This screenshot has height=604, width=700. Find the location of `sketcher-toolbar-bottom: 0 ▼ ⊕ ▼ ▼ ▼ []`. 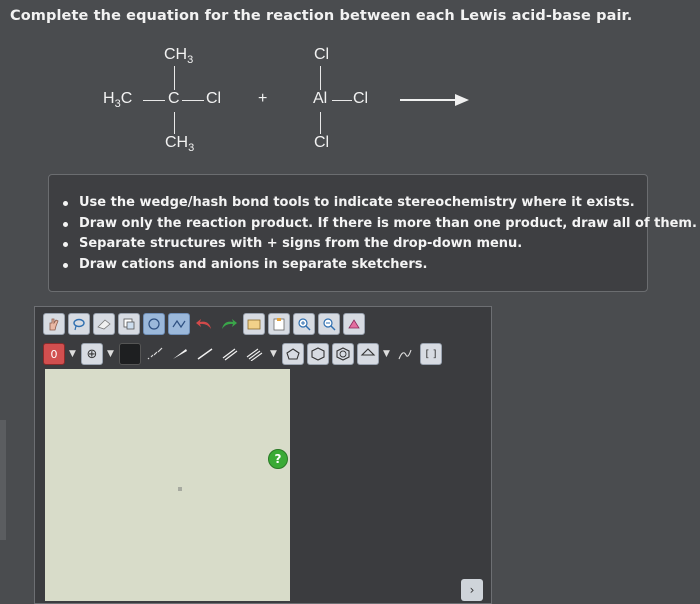

sketcher-toolbar-bottom: 0 ▼ ⊕ ▼ ▼ ▼ [] is located at coordinates (244, 354).